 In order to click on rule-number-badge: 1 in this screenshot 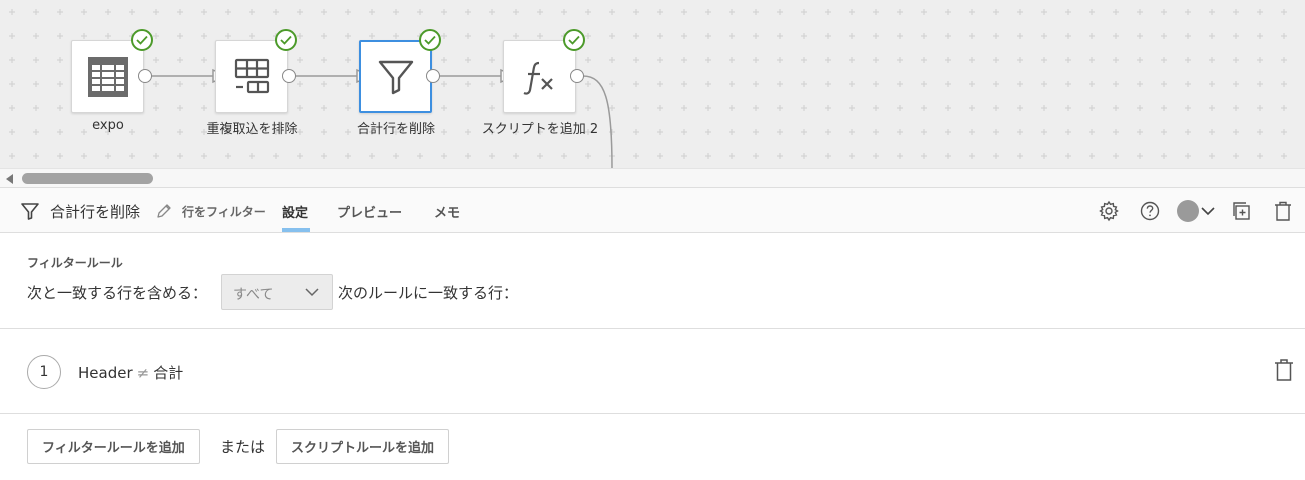, I will do `click(44, 372)`.